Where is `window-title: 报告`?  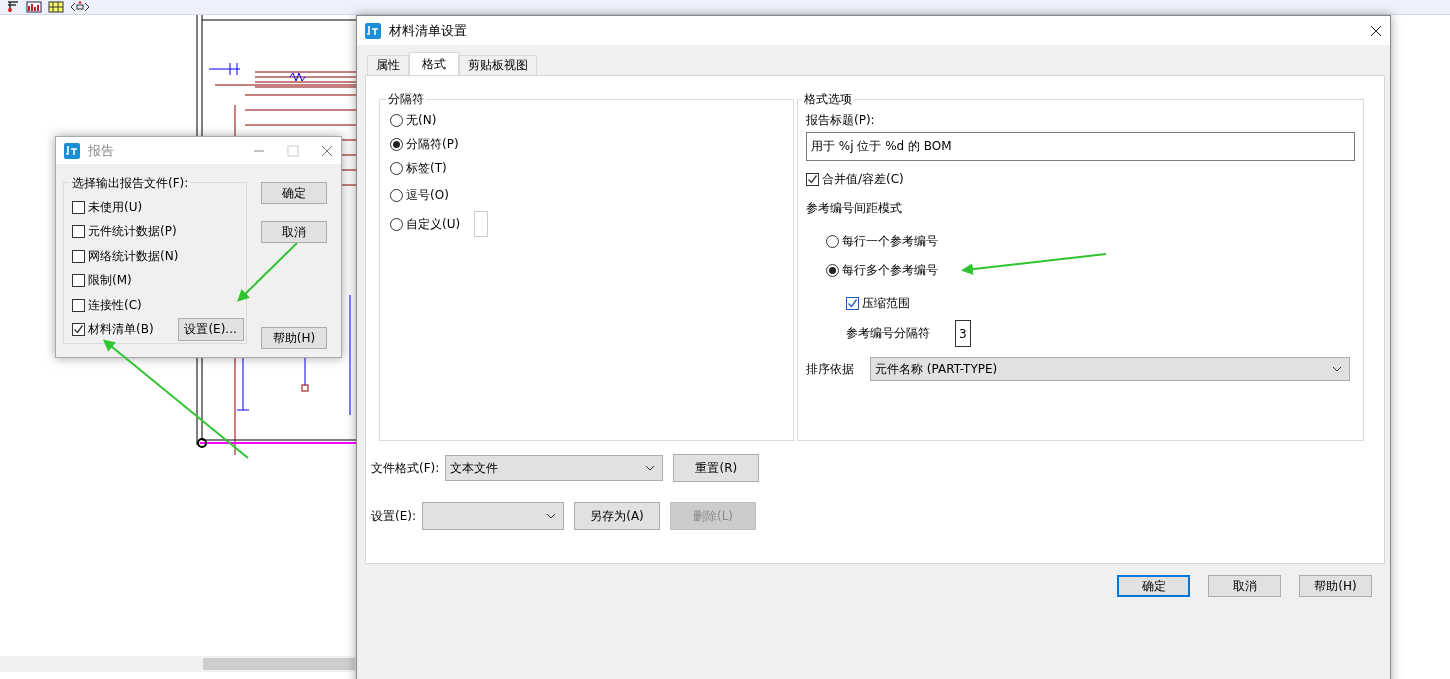
window-title: 报告 is located at coordinates (101, 150).